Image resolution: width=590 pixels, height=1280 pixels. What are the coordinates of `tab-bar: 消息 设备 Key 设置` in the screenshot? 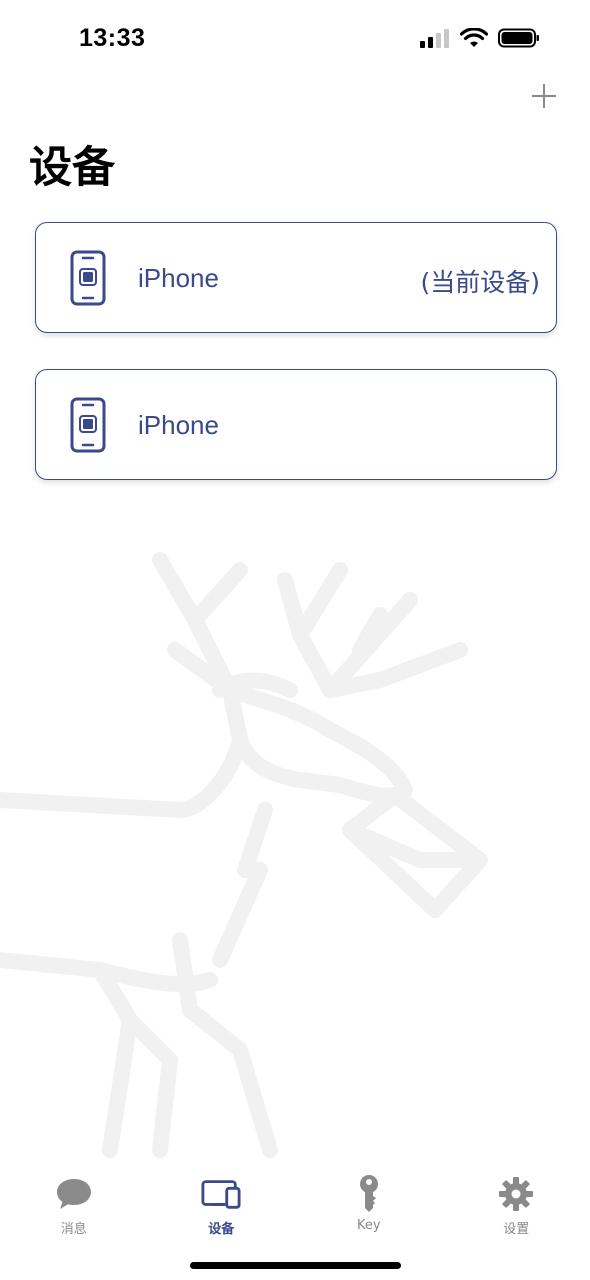 It's located at (295, 1200).